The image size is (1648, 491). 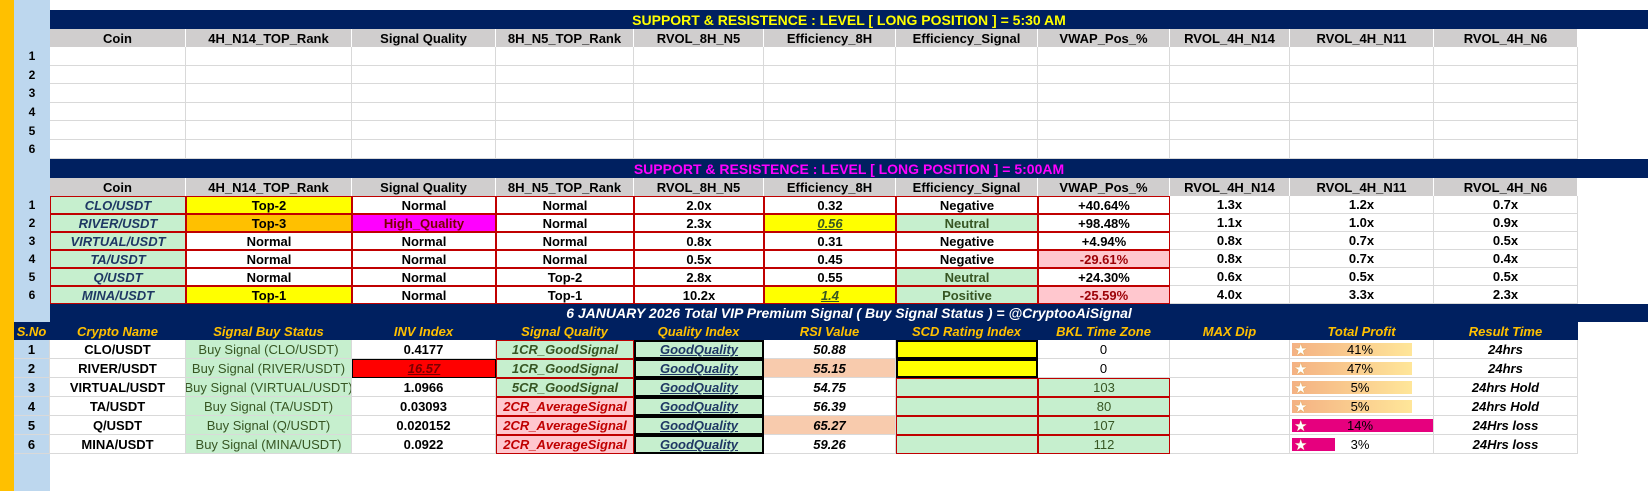 What do you see at coordinates (830, 331) in the screenshot?
I see `column-header: RSI Value` at bounding box center [830, 331].